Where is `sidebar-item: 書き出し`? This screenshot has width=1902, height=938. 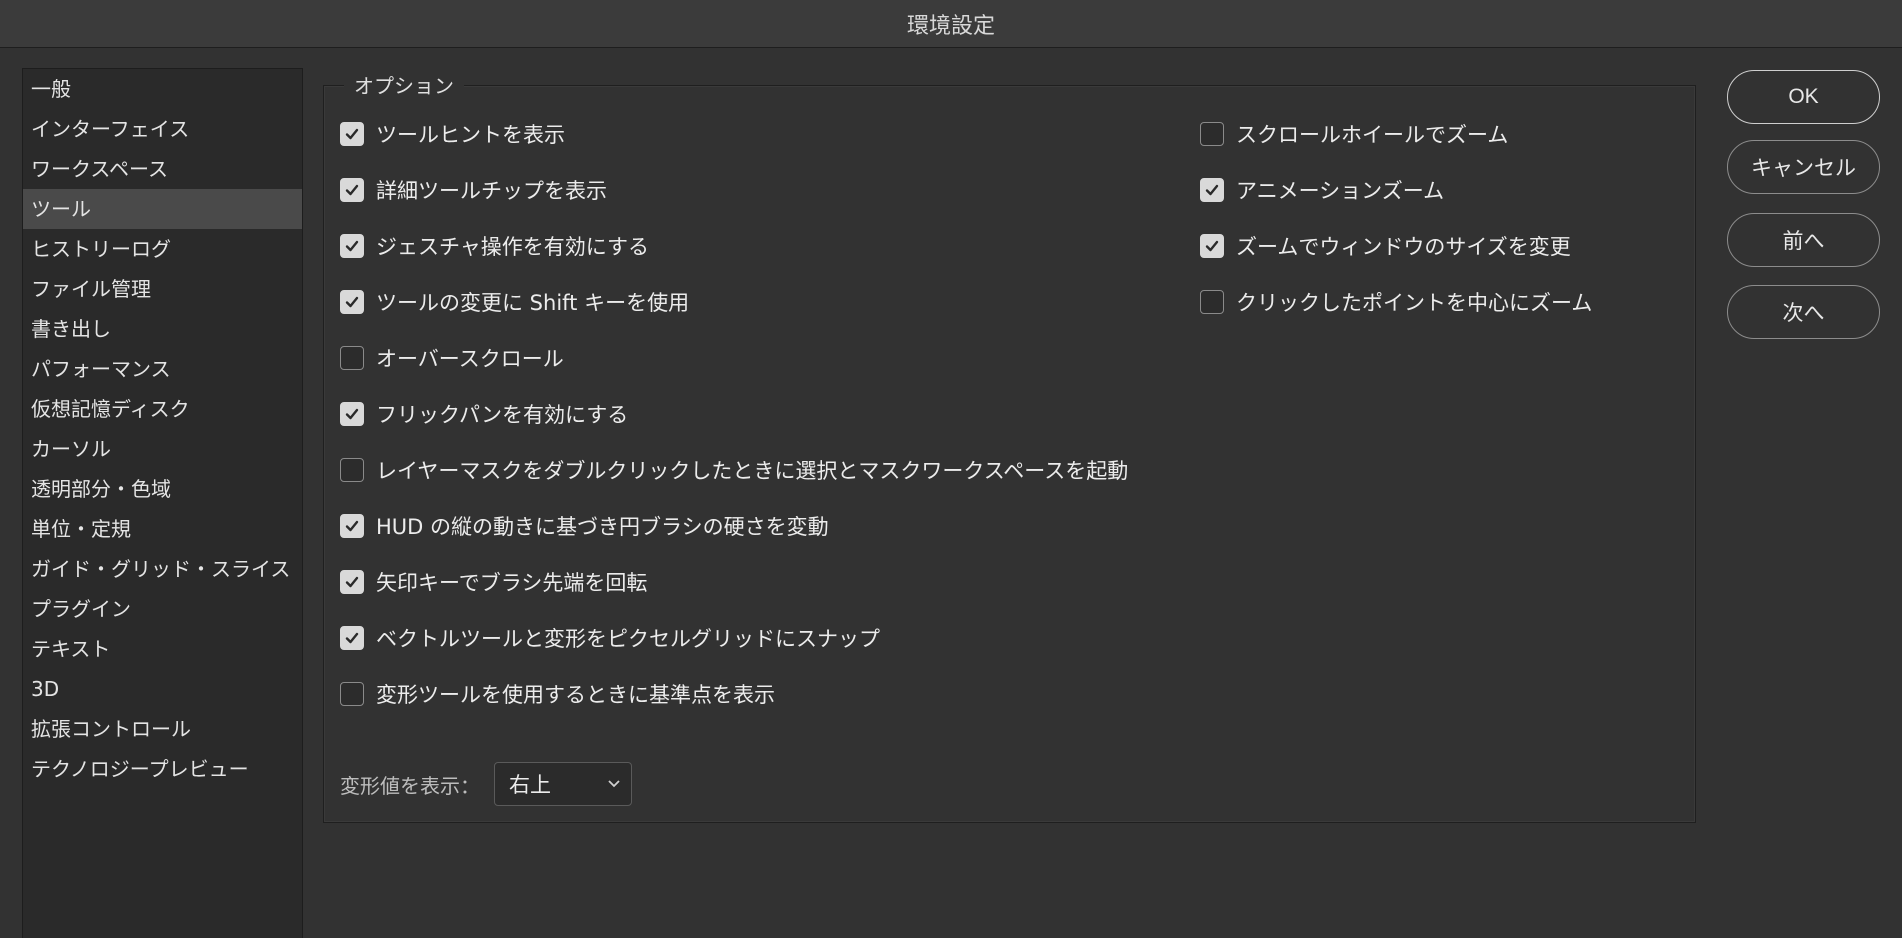
sidebar-item: 書き出し is located at coordinates (162, 329).